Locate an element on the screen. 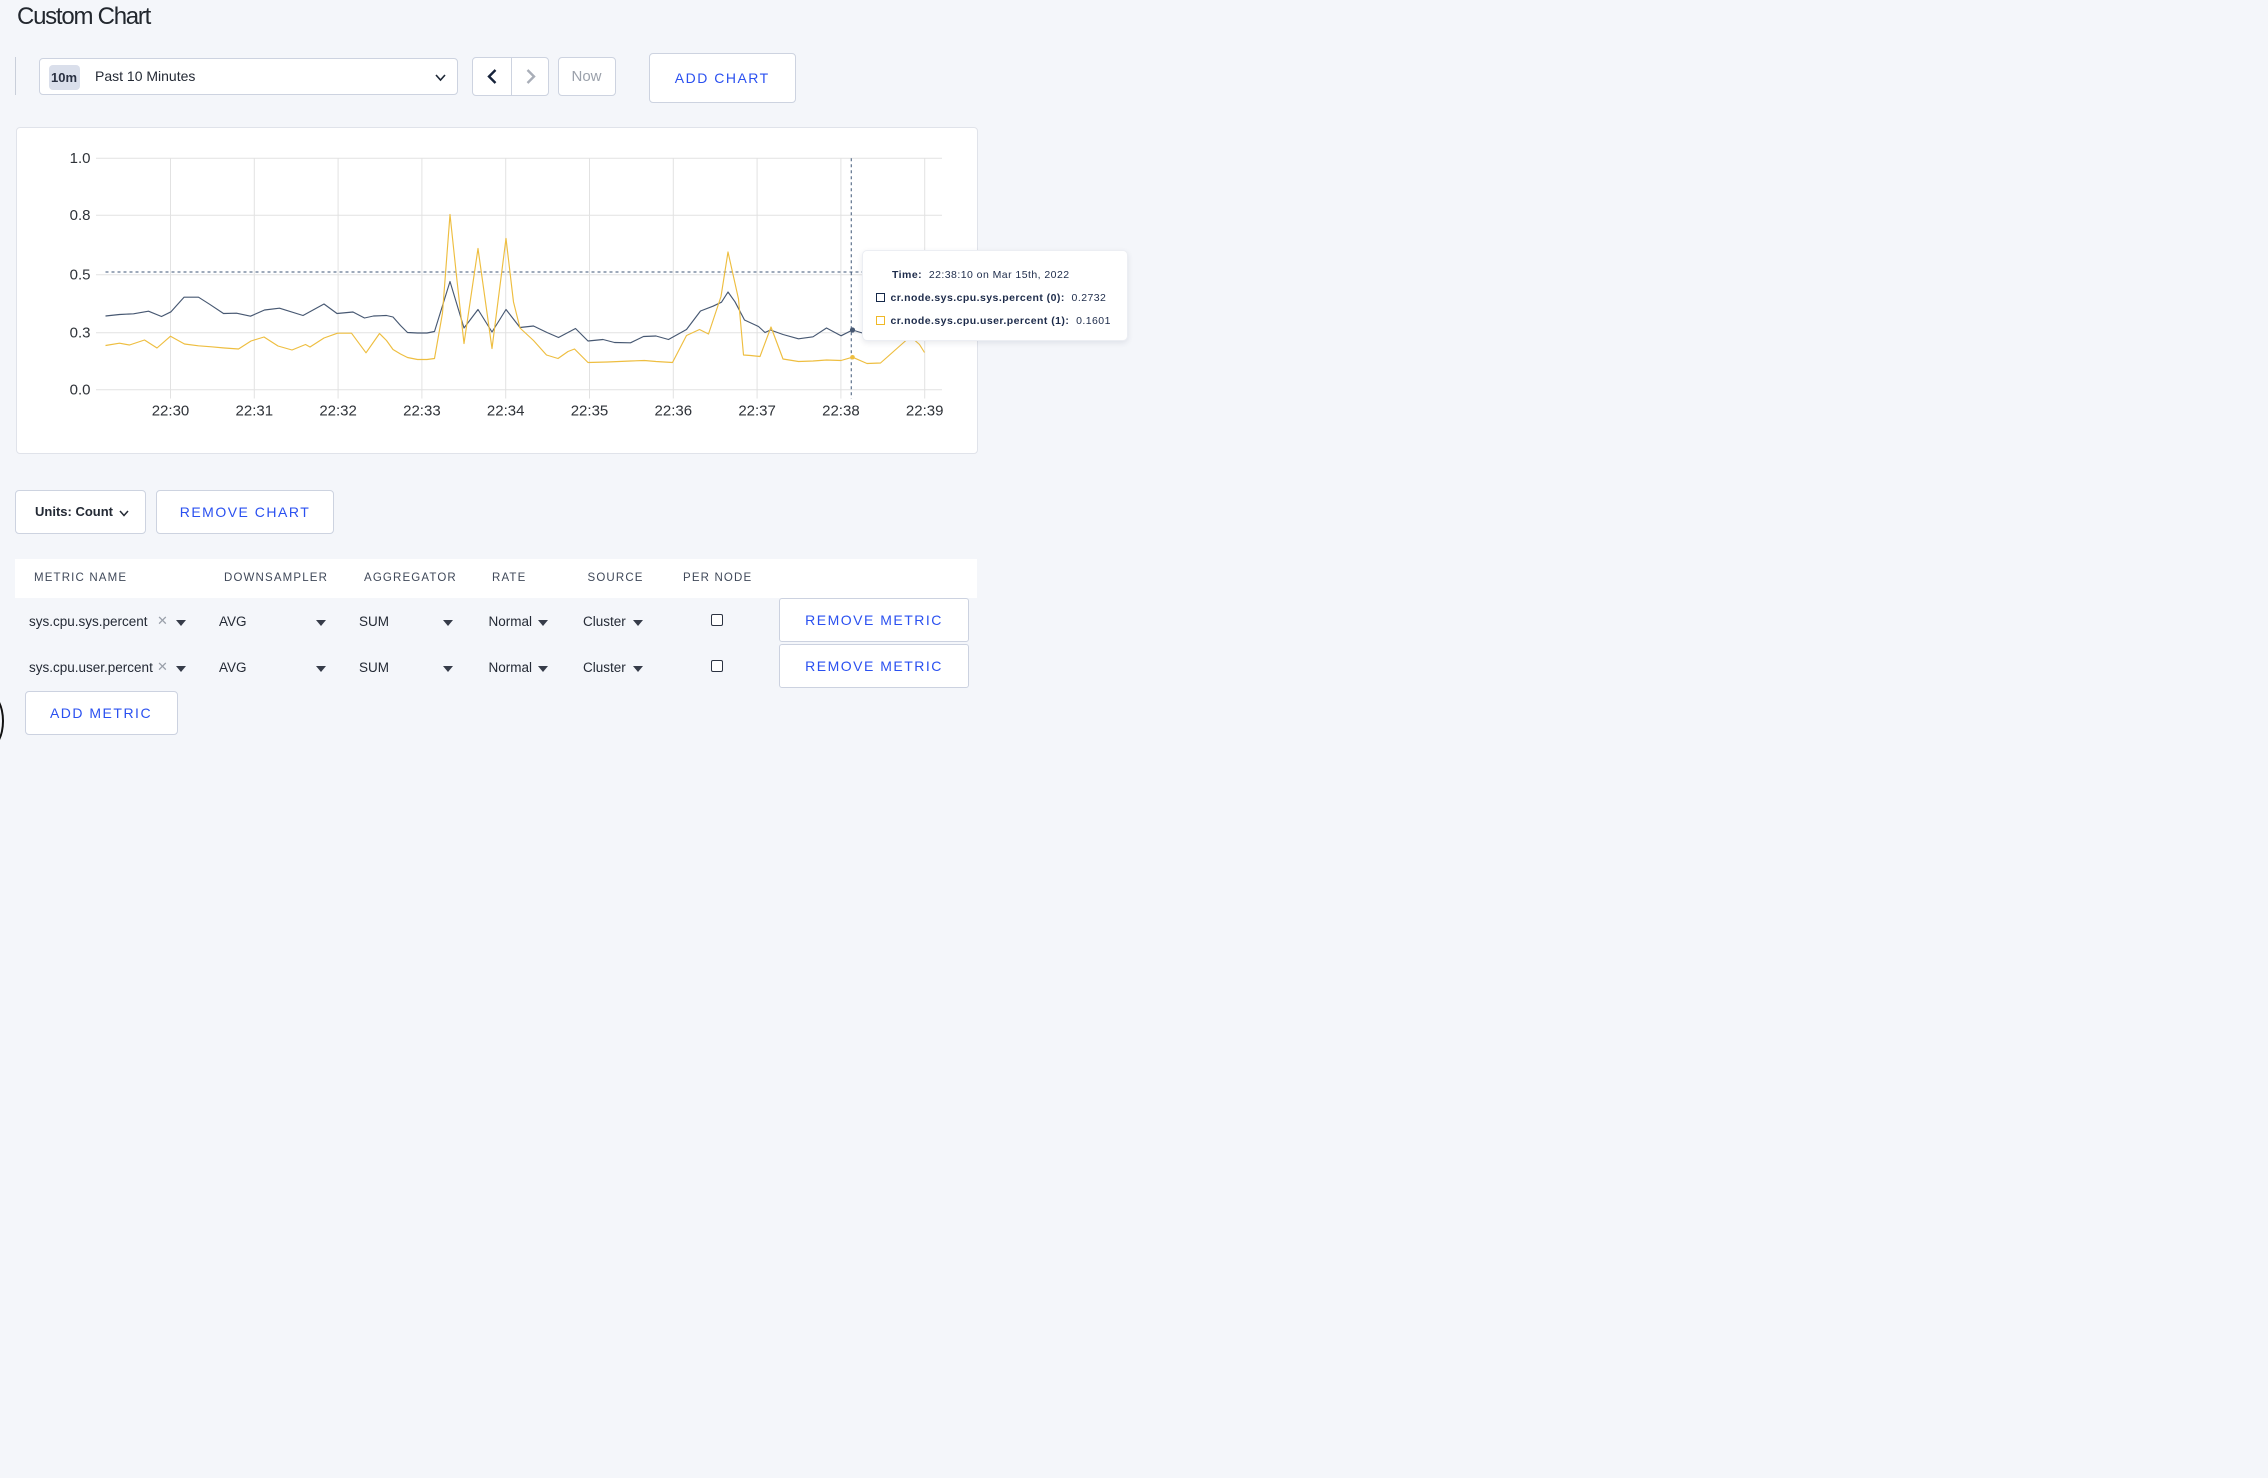  svg-text: 22:30 is located at coordinates (170, 410).